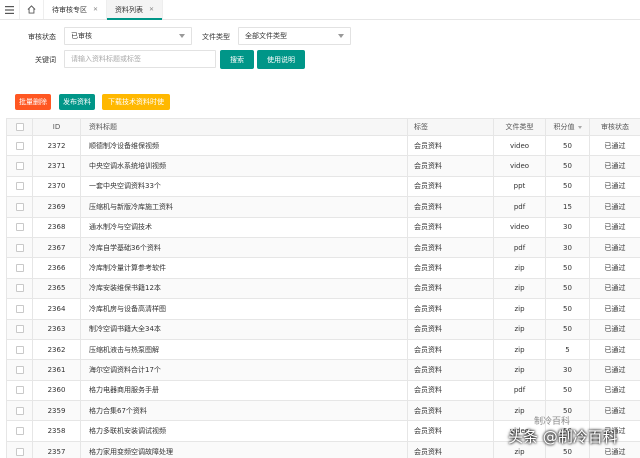  Describe the element at coordinates (136, 102) in the screenshot. I see `download-info-button: 下载技术资料时使` at that location.